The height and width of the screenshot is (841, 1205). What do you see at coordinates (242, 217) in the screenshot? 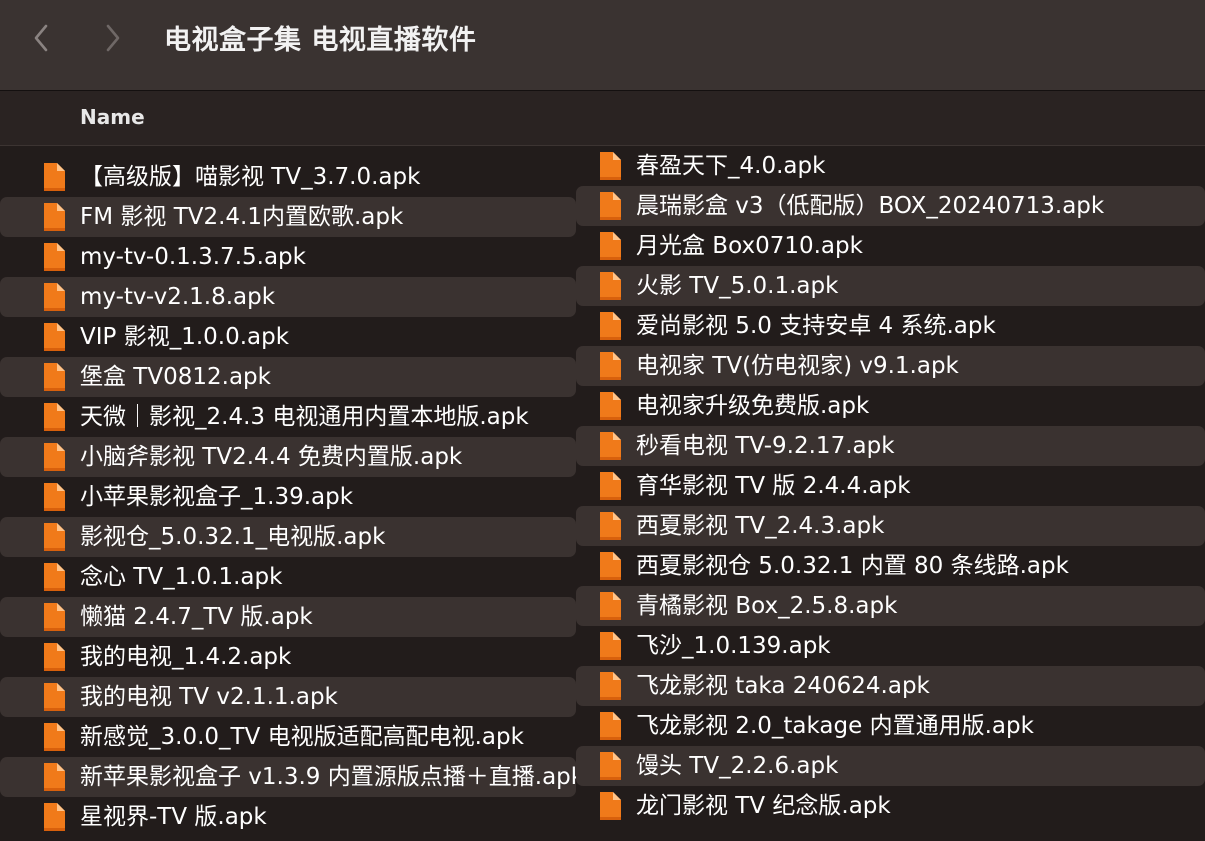
I see `file-name: FM 影视 TV2.4.1内置欧歌.apk` at bounding box center [242, 217].